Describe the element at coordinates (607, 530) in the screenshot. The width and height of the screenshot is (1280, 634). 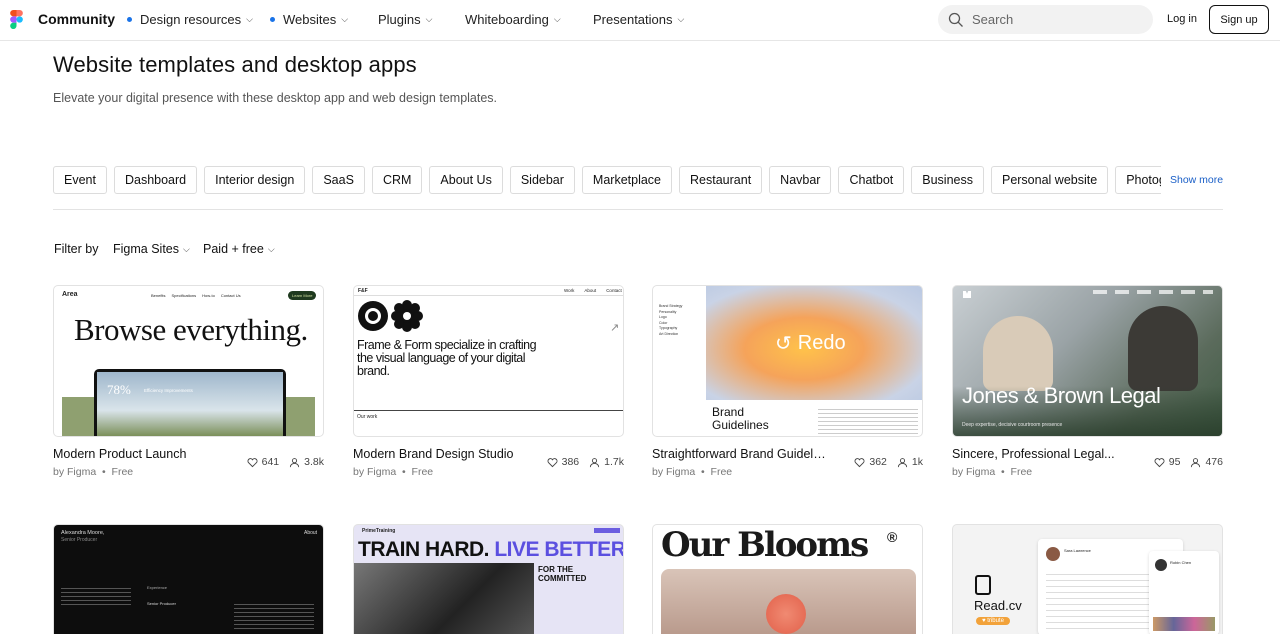
I see `thumb-cta` at that location.